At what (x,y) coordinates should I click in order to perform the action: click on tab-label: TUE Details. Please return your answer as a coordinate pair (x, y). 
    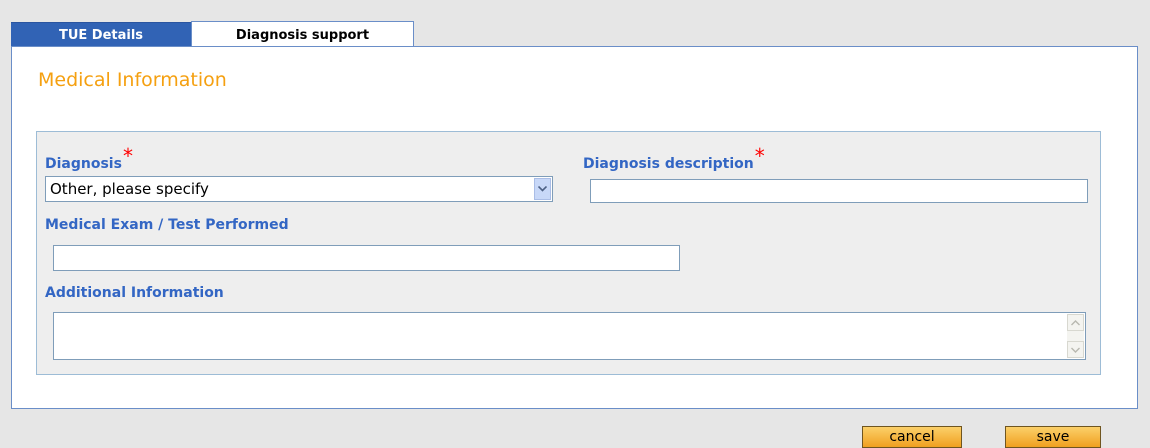
    Looking at the image, I should click on (101, 35).